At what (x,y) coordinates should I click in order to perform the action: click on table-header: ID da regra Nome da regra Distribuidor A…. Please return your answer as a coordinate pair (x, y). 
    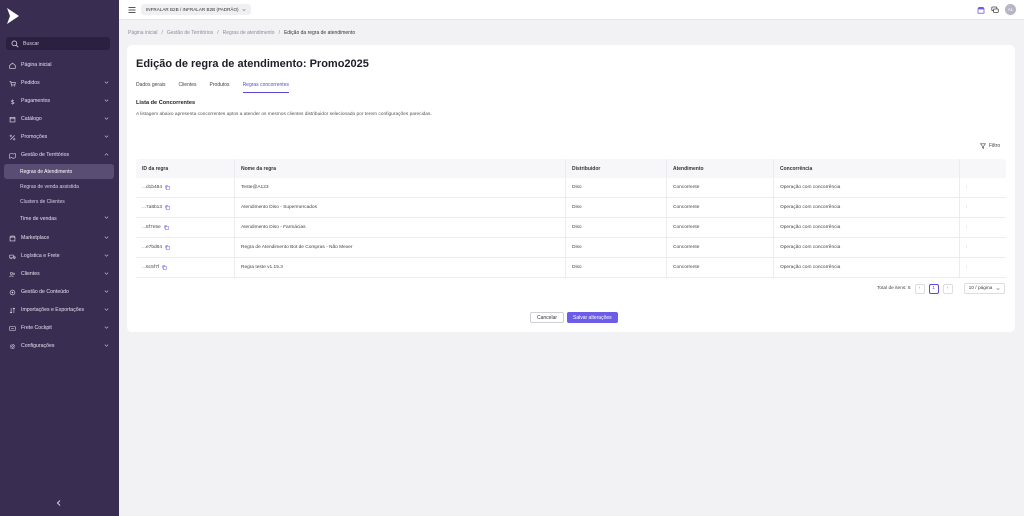
    Looking at the image, I should click on (571, 168).